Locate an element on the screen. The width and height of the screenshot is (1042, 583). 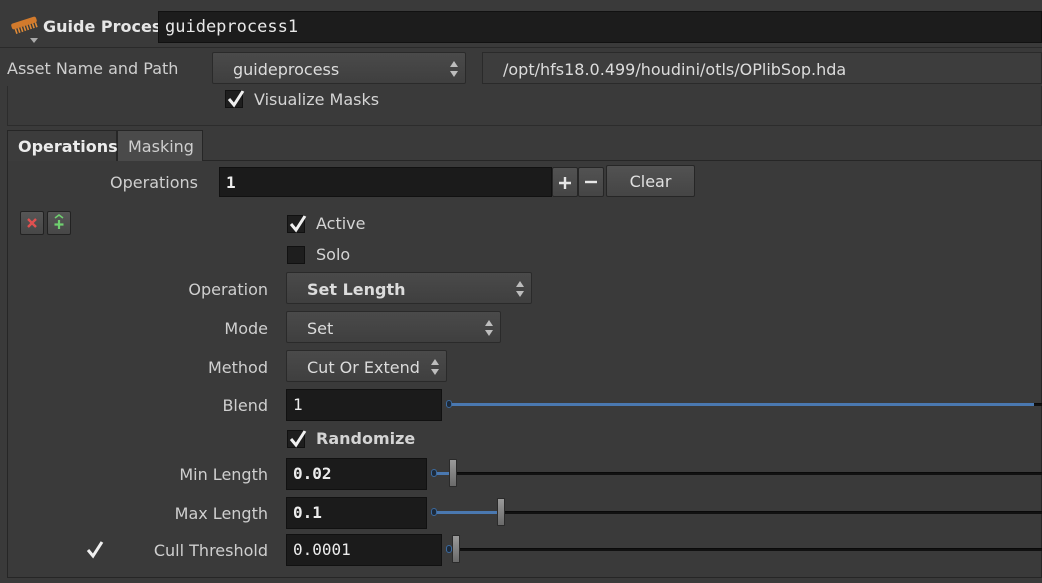
clear-button: Clear is located at coordinates (650, 181).